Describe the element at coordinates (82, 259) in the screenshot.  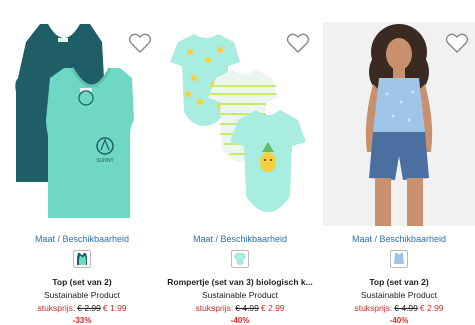
I see `tank-top-swatch-icon` at that location.